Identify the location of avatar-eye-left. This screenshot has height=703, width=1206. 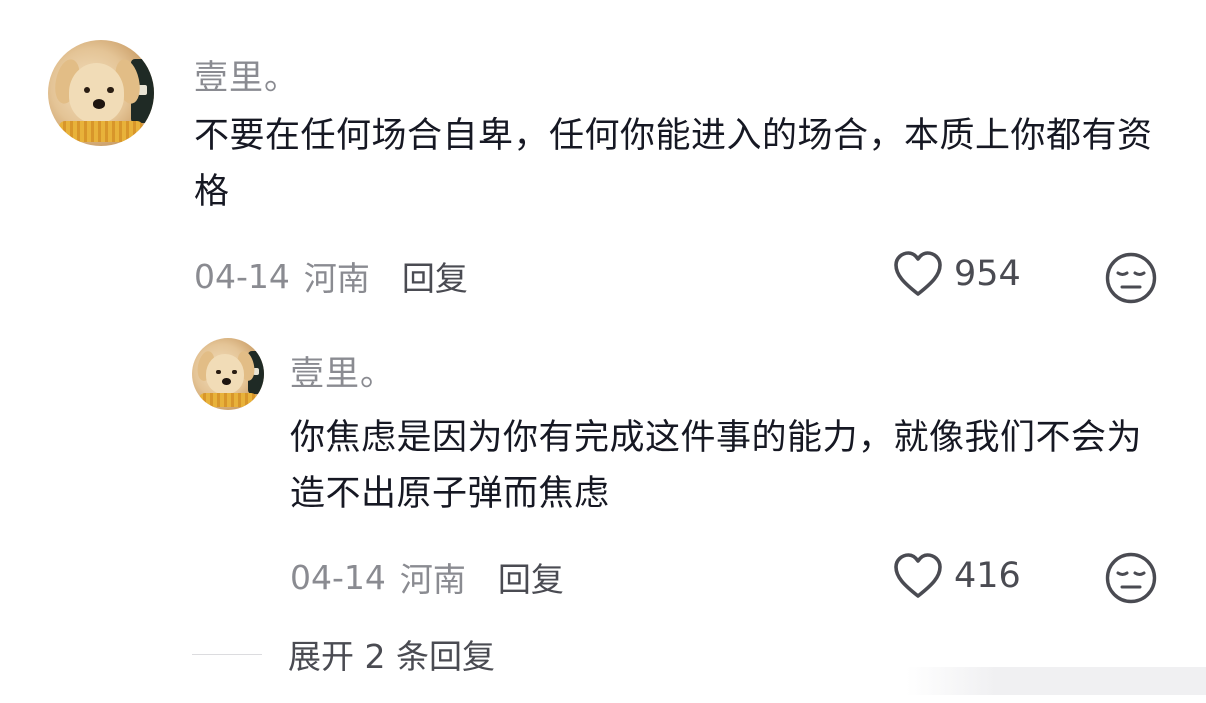
(218, 371).